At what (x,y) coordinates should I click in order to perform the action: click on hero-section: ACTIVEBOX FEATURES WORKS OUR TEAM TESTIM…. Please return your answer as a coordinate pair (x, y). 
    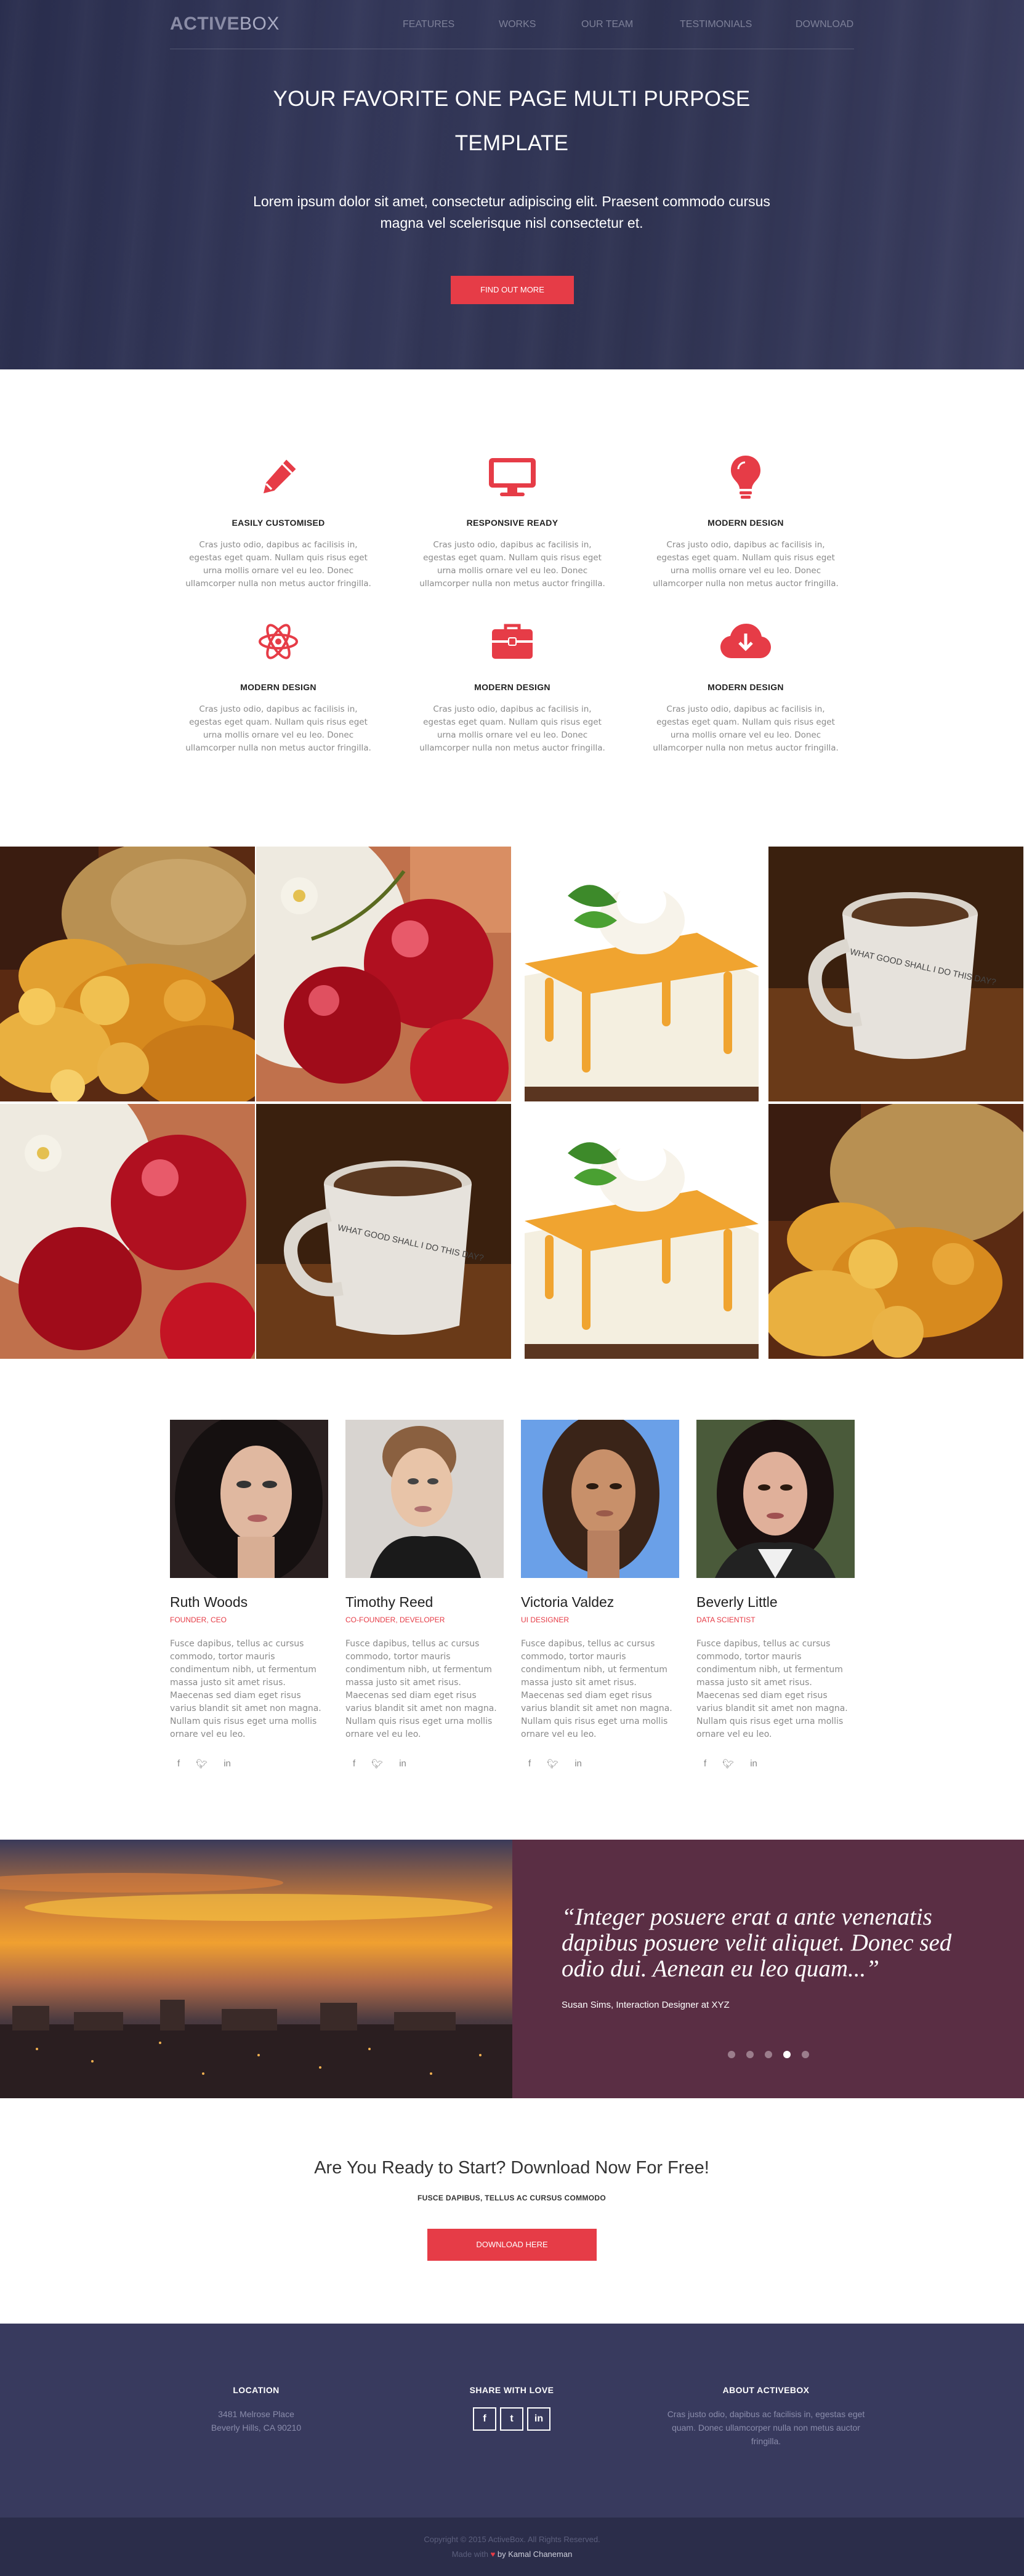
    Looking at the image, I should click on (512, 184).